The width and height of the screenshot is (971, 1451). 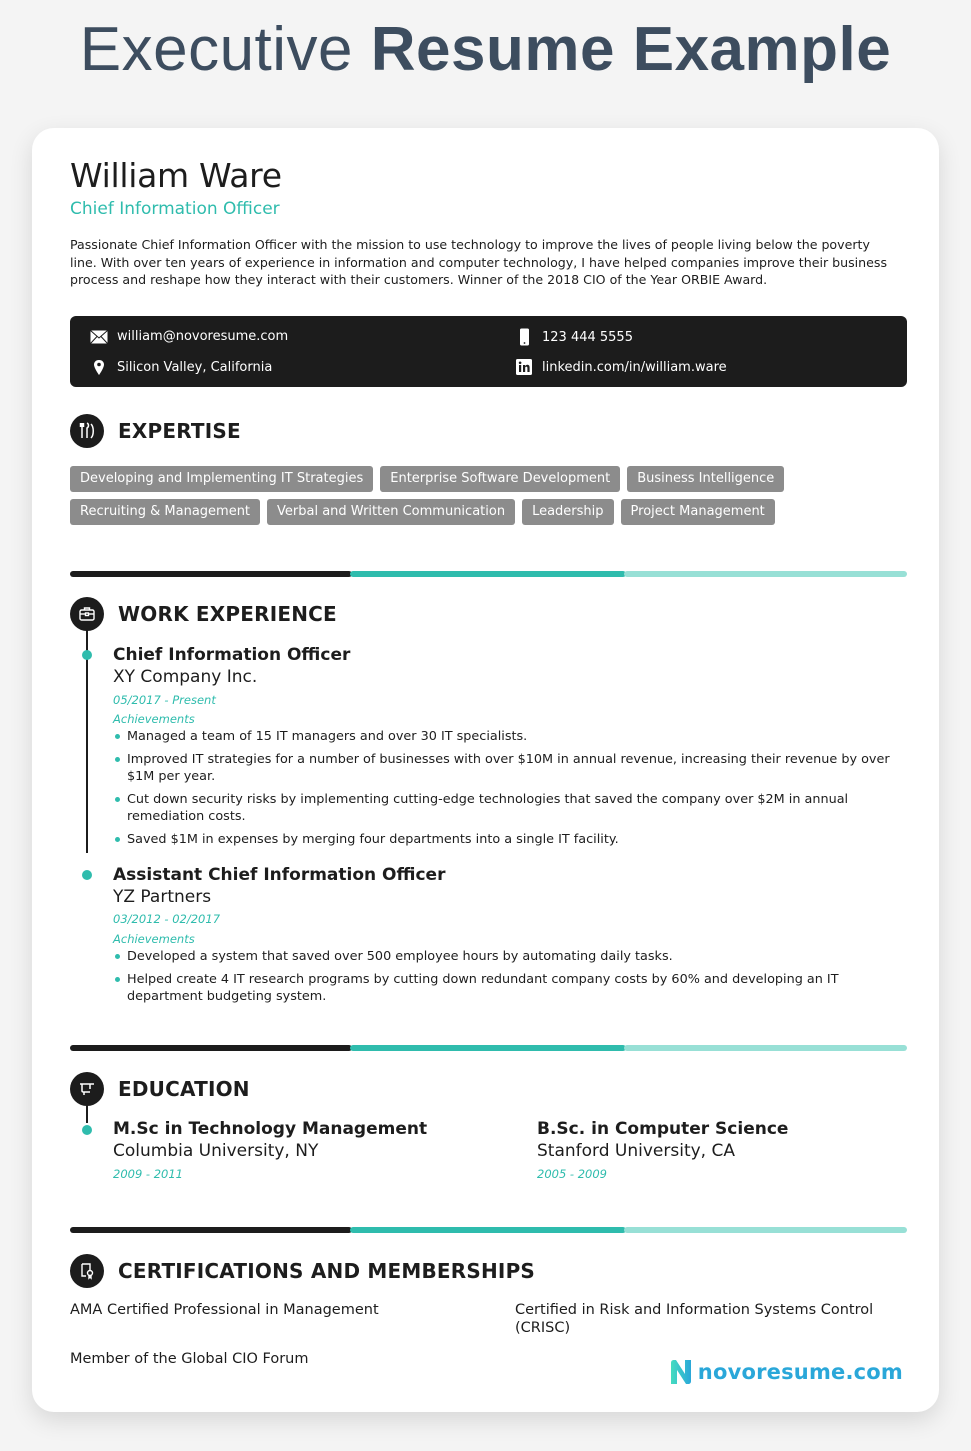 What do you see at coordinates (224, 1310) in the screenshot?
I see `certification-item: AMA Certified Professional in Management` at bounding box center [224, 1310].